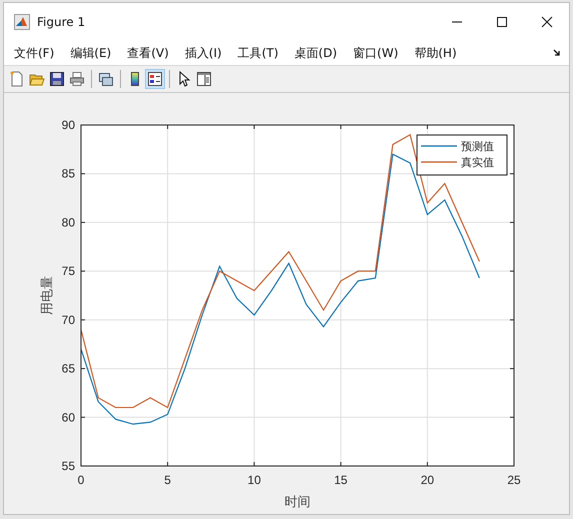 This screenshot has width=573, height=519. What do you see at coordinates (547, 22) in the screenshot?
I see `close-icon` at bounding box center [547, 22].